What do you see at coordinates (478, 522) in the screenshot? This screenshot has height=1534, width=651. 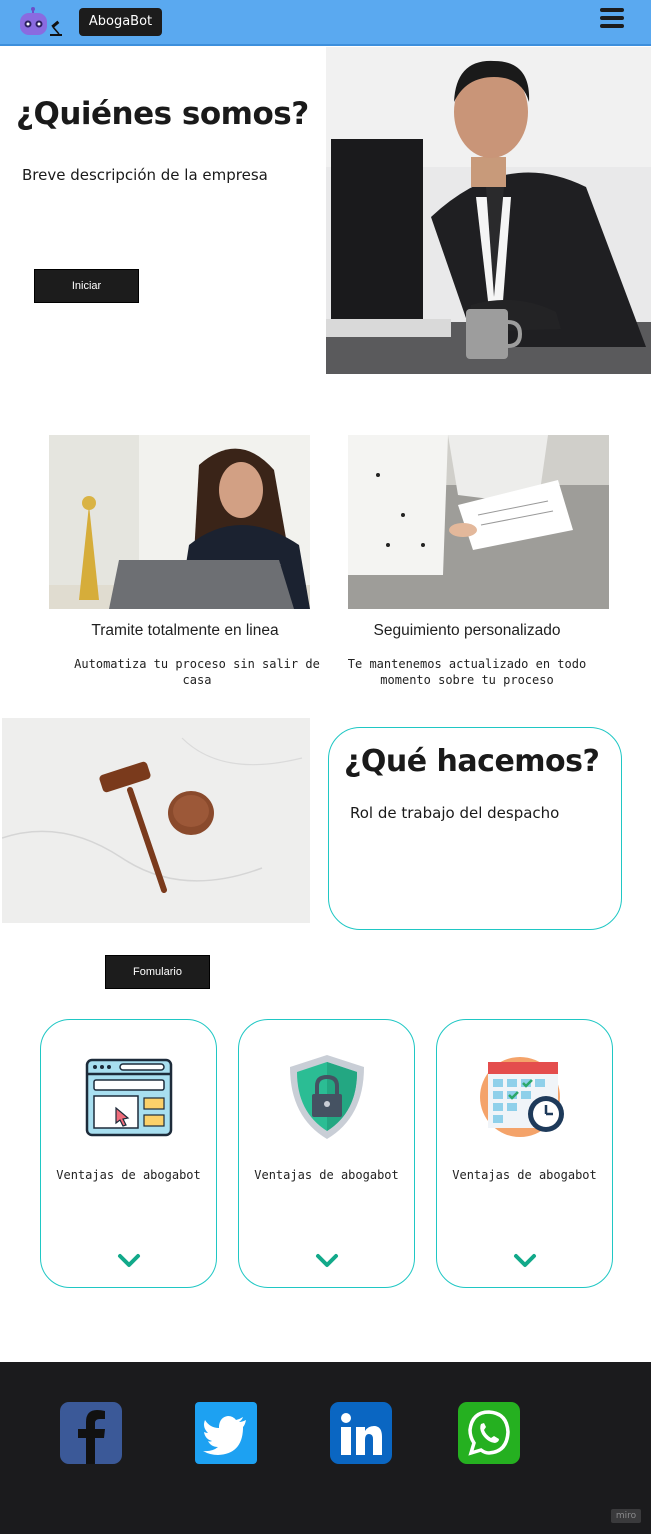 I see `documents-signing-photo` at bounding box center [478, 522].